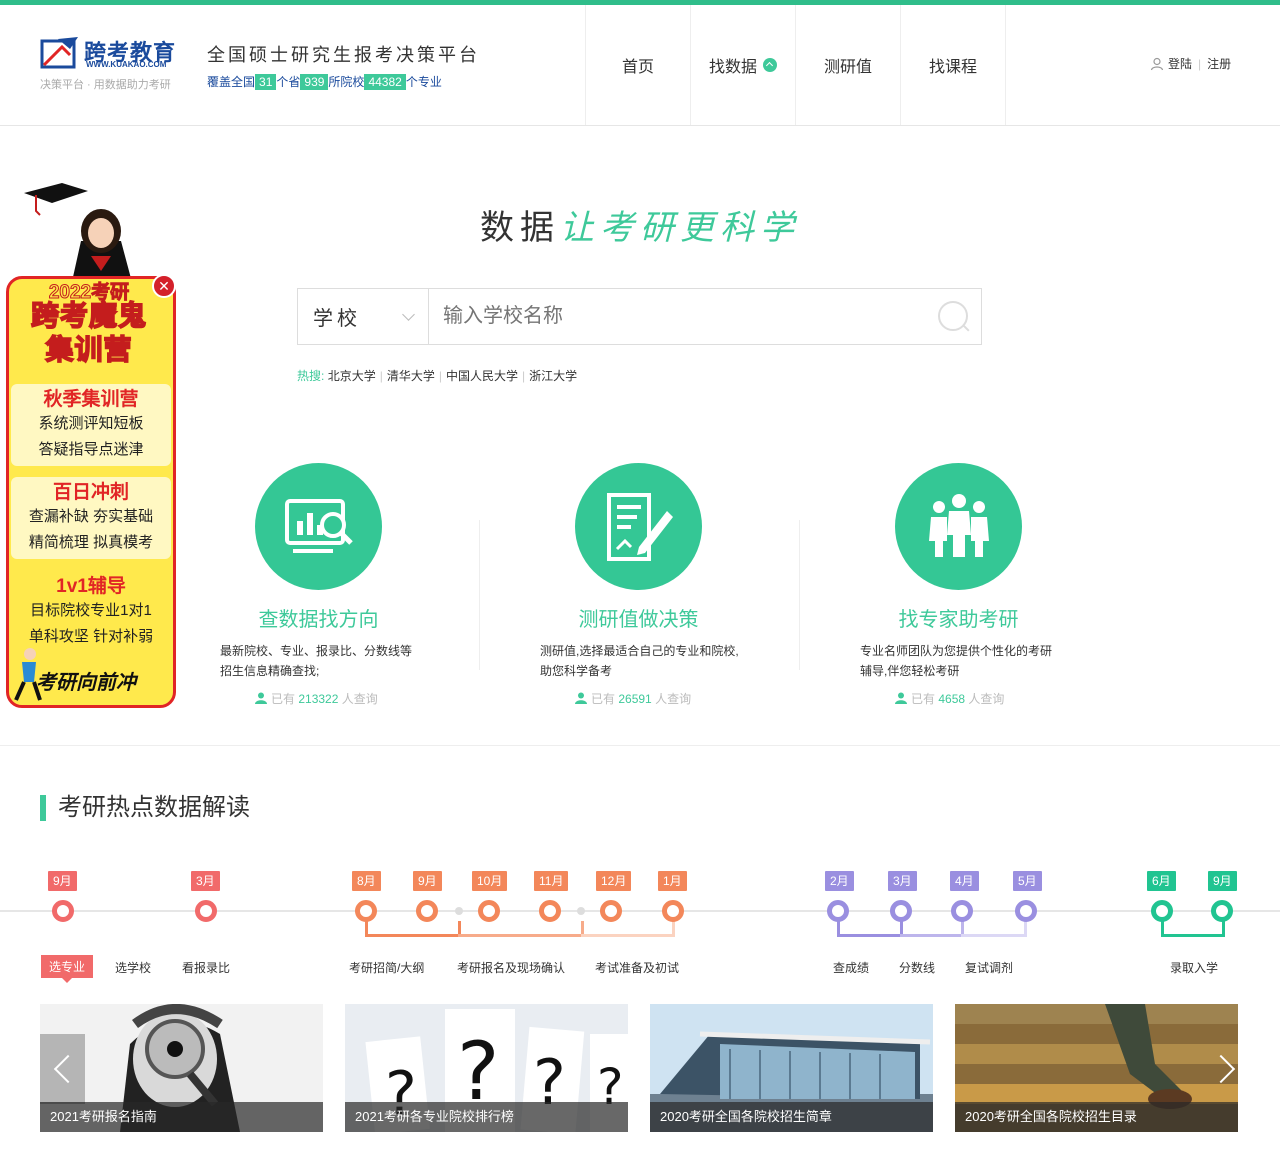  What do you see at coordinates (288, 82) in the screenshot?
I see `stats-mid1: 个省` at bounding box center [288, 82].